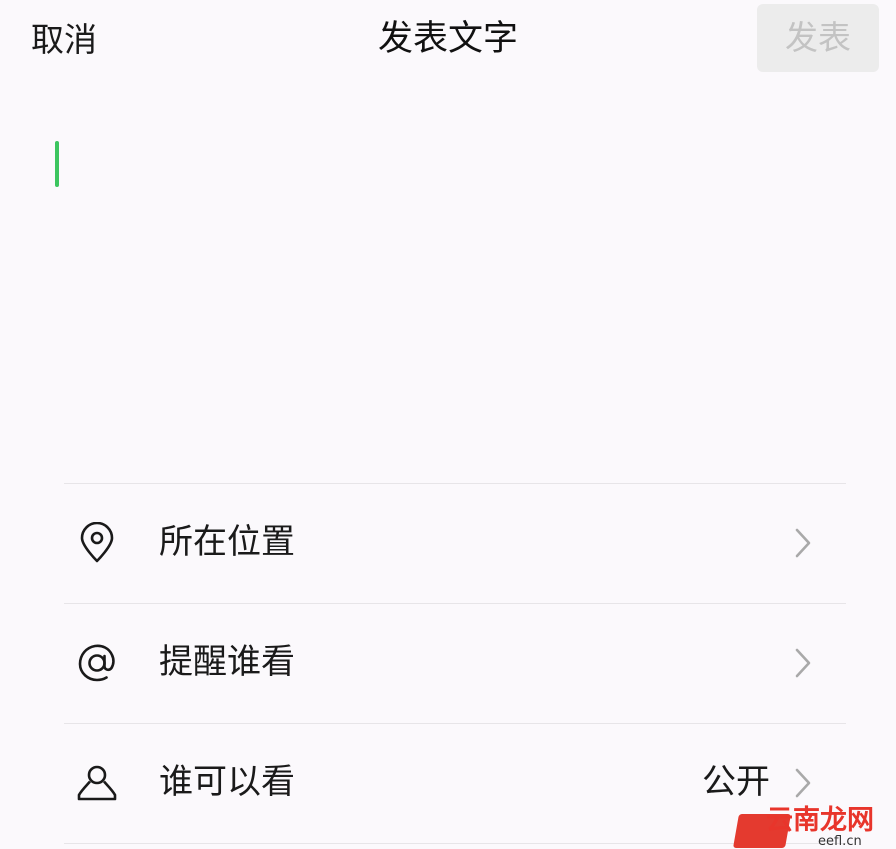 This screenshot has height=849, width=896. I want to click on option-label: 所在位置, so click(227, 542).